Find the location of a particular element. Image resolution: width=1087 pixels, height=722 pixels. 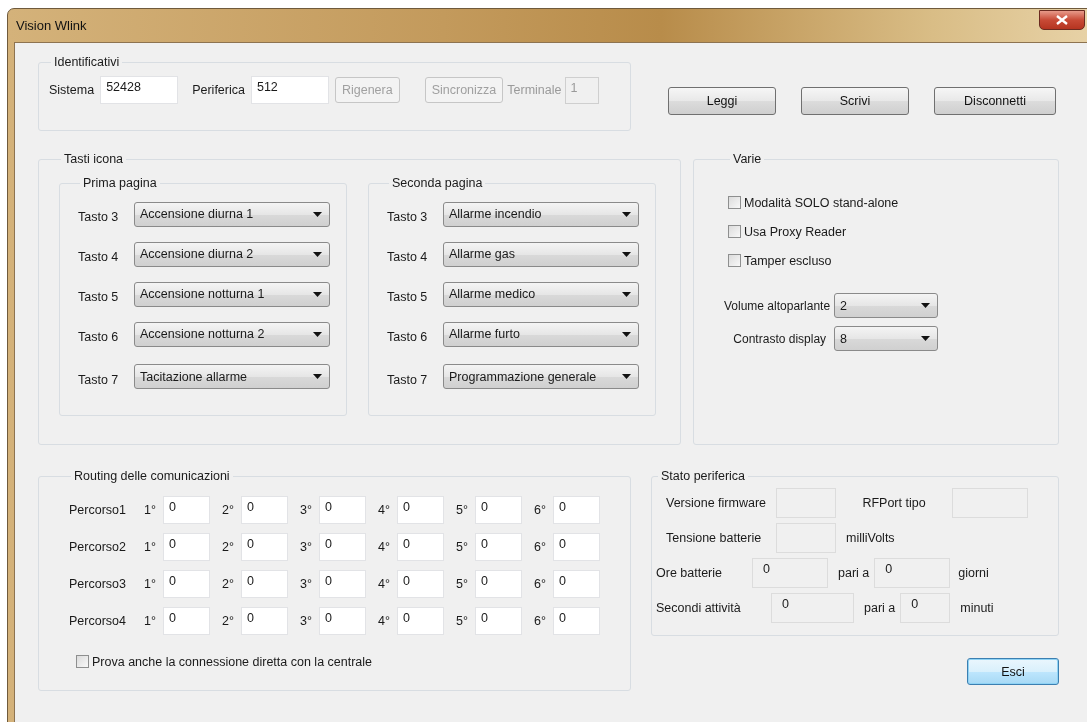

status-label: RFPort tipo is located at coordinates (894, 502).